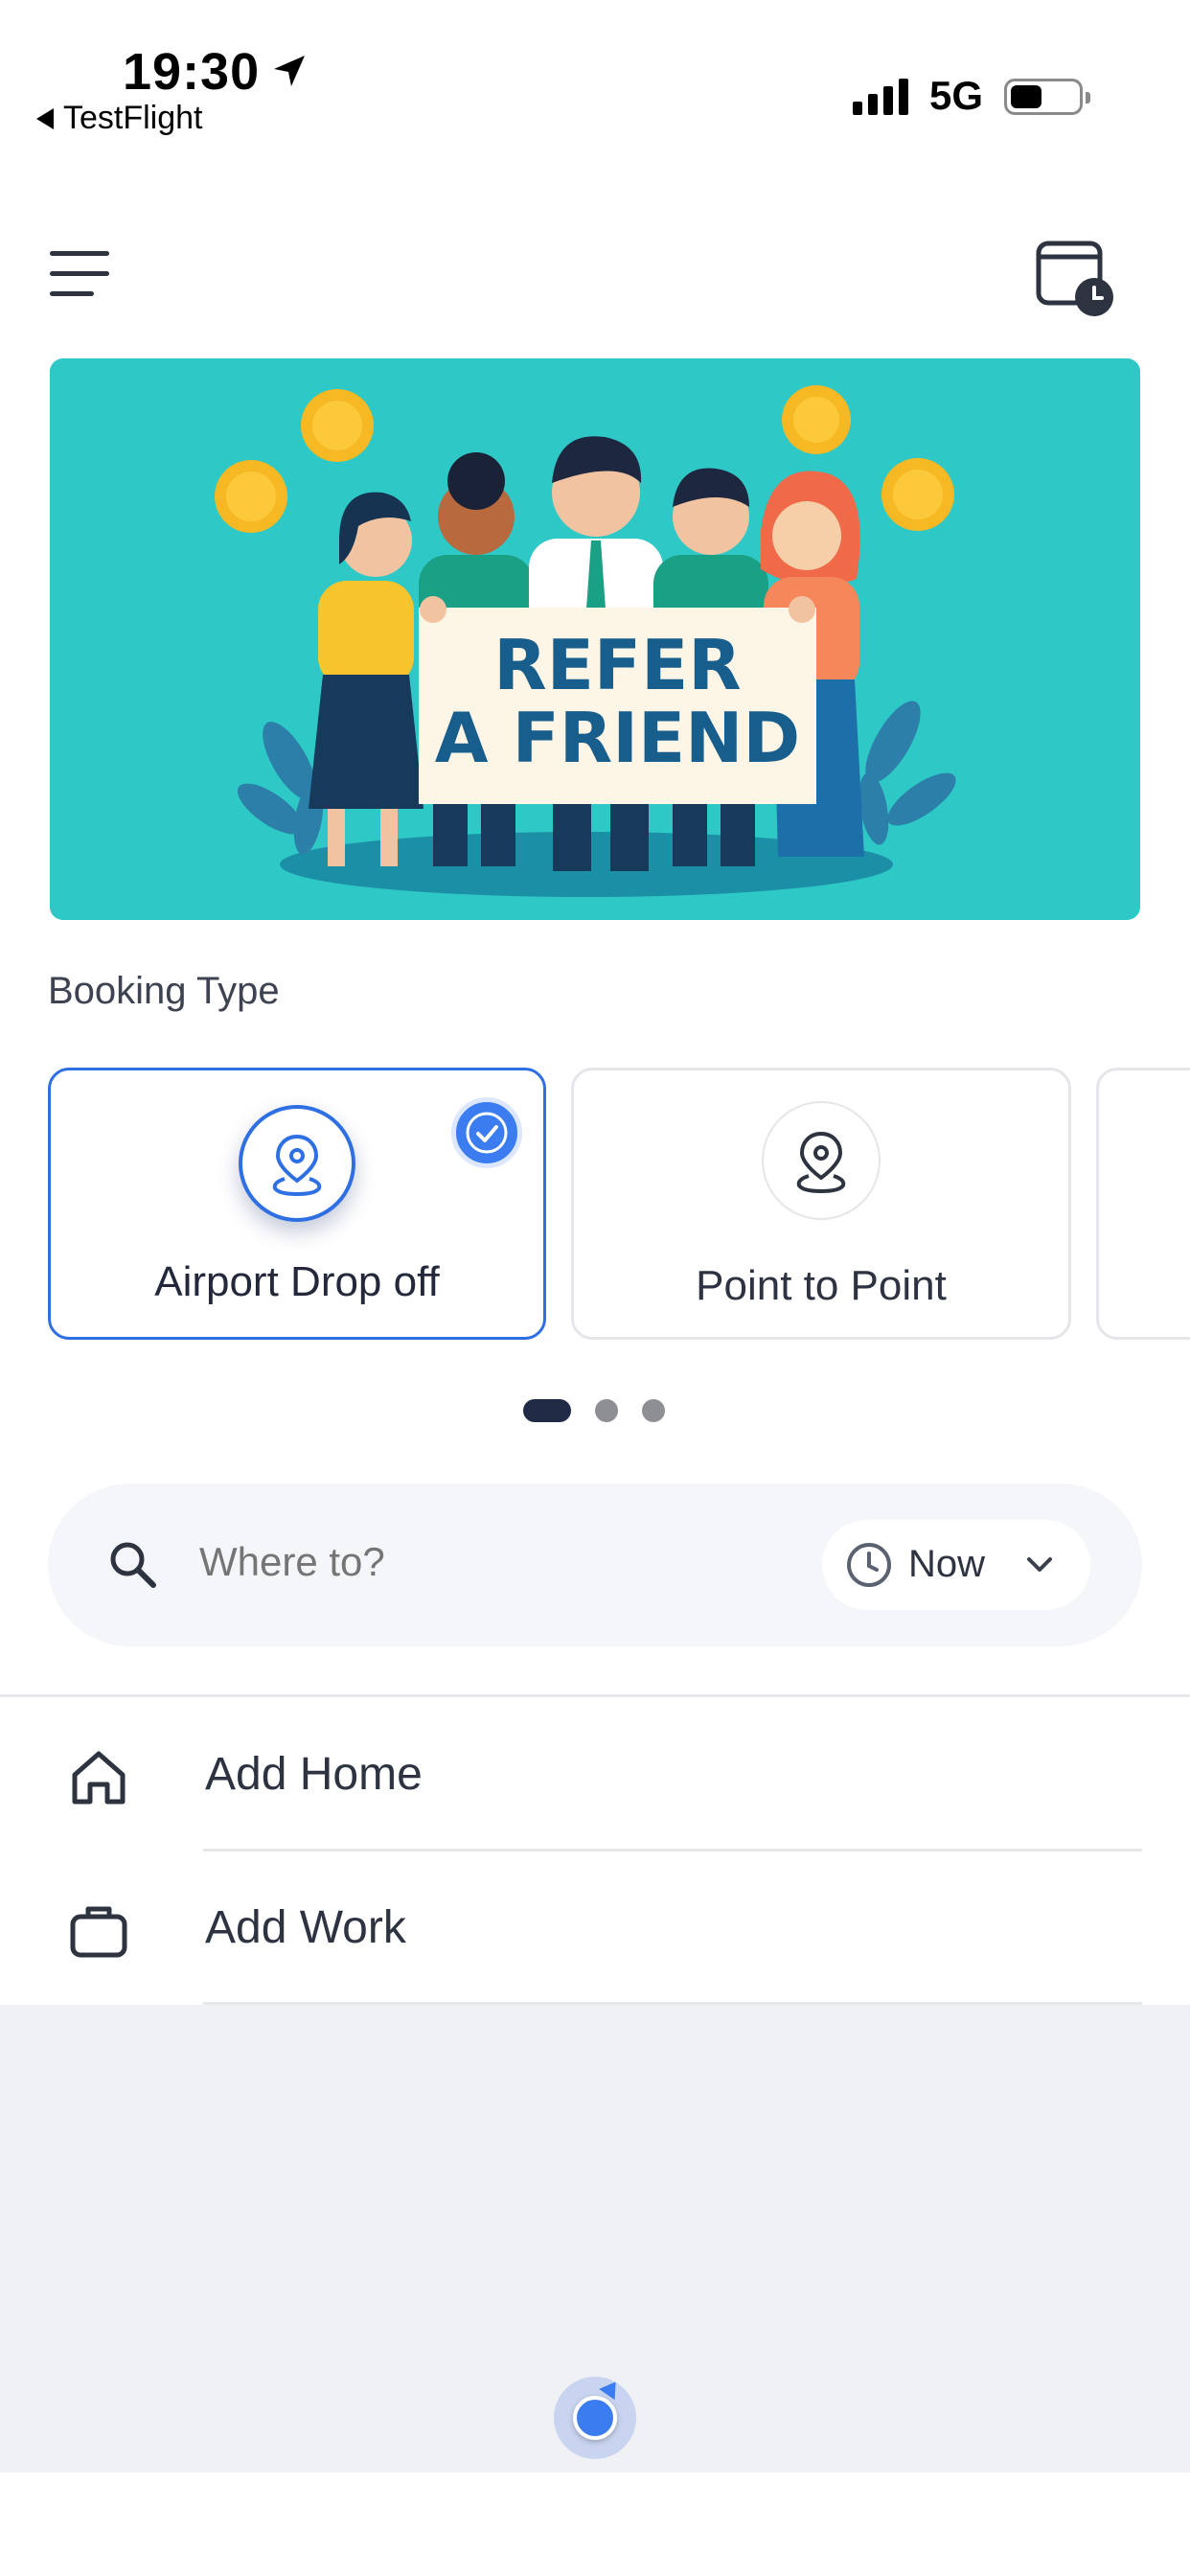 The height and width of the screenshot is (2576, 1190). What do you see at coordinates (297, 1281) in the screenshot?
I see `booking-type-label-airport: Airport Drop off` at bounding box center [297, 1281].